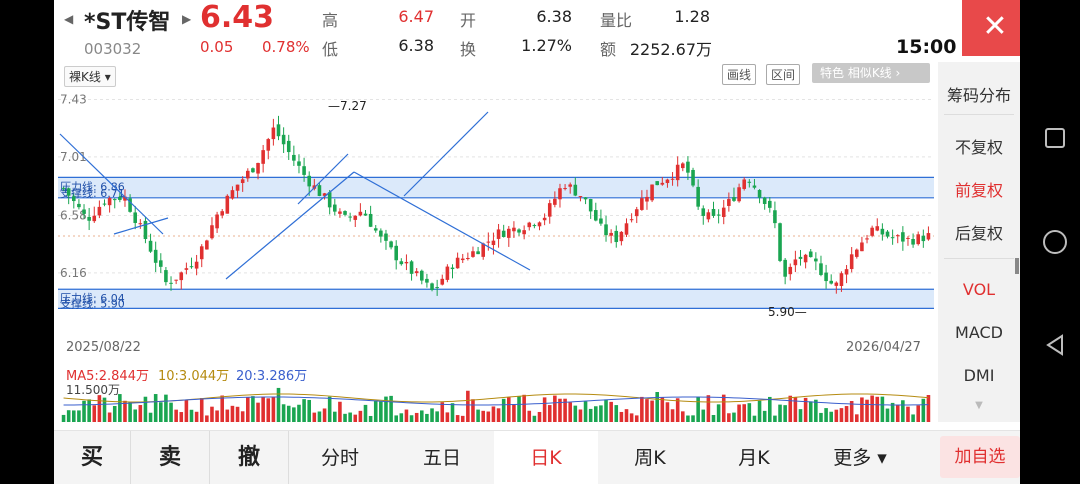  What do you see at coordinates (739, 74) in the screenshot?
I see `draw-line-button: 画线` at bounding box center [739, 74].